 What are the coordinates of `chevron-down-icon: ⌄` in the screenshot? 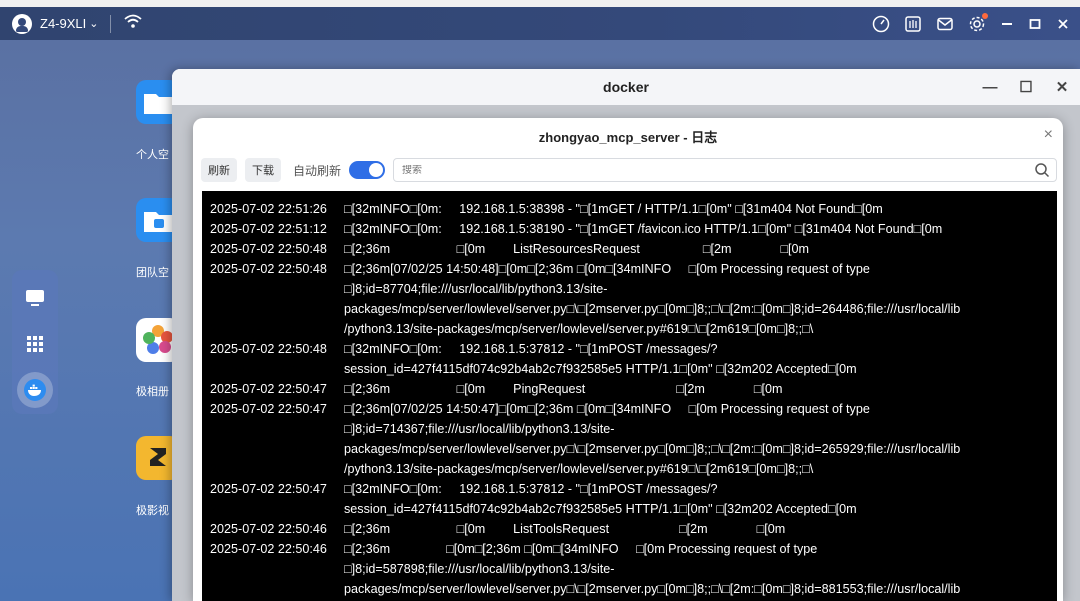 It's located at (94, 24).